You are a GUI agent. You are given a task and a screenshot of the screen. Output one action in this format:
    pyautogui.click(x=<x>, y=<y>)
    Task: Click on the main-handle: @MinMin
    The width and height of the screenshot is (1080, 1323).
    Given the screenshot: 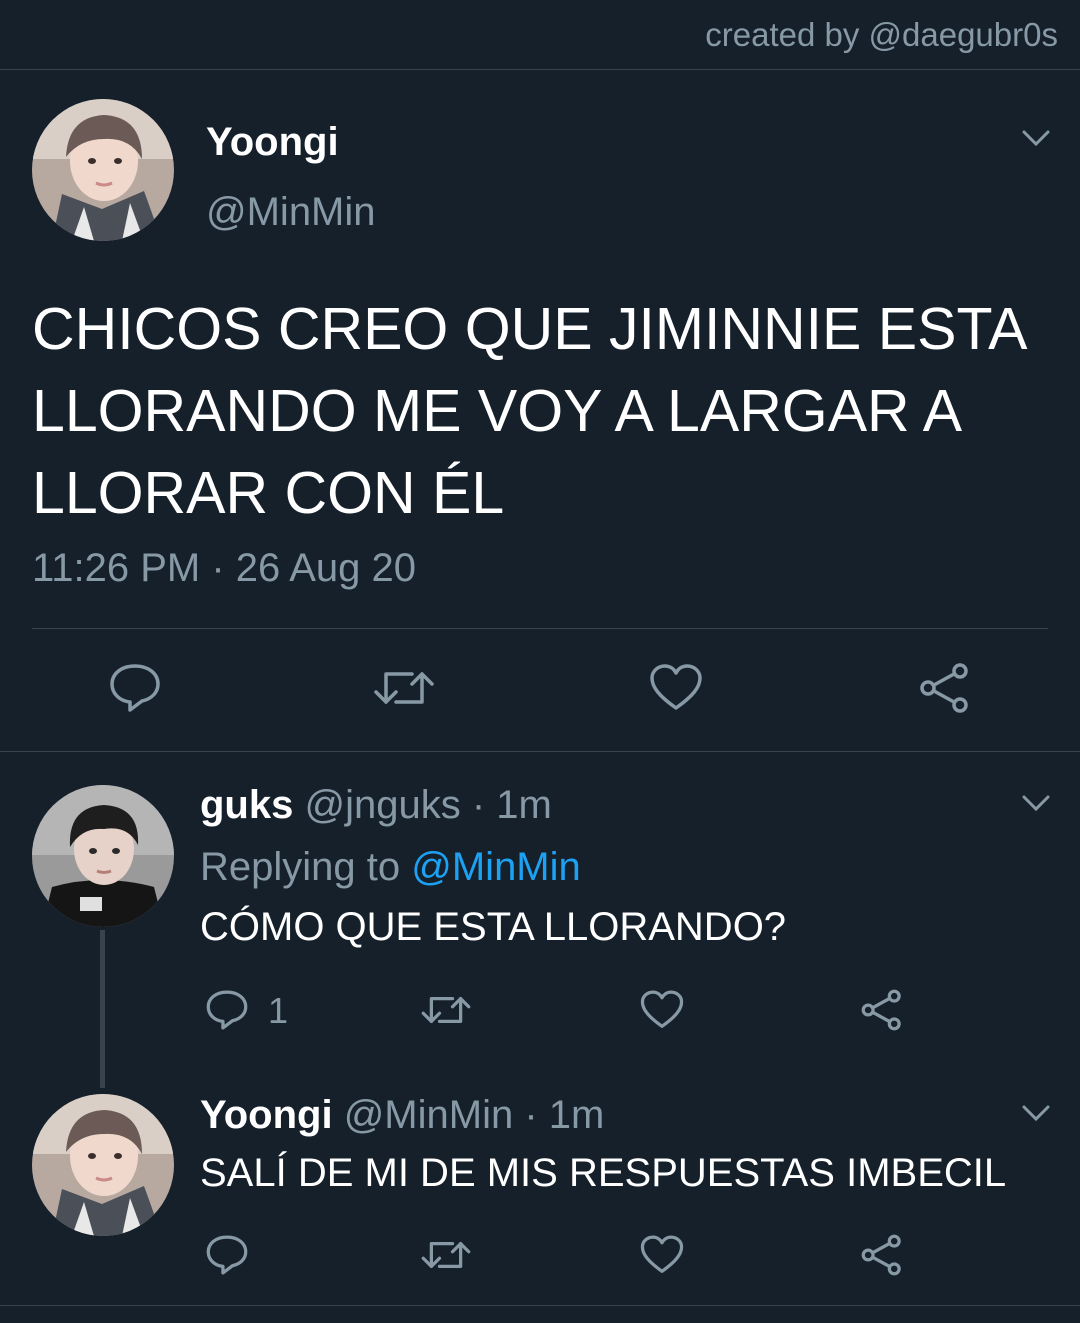 What is the action you would take?
    pyautogui.click(x=291, y=212)
    